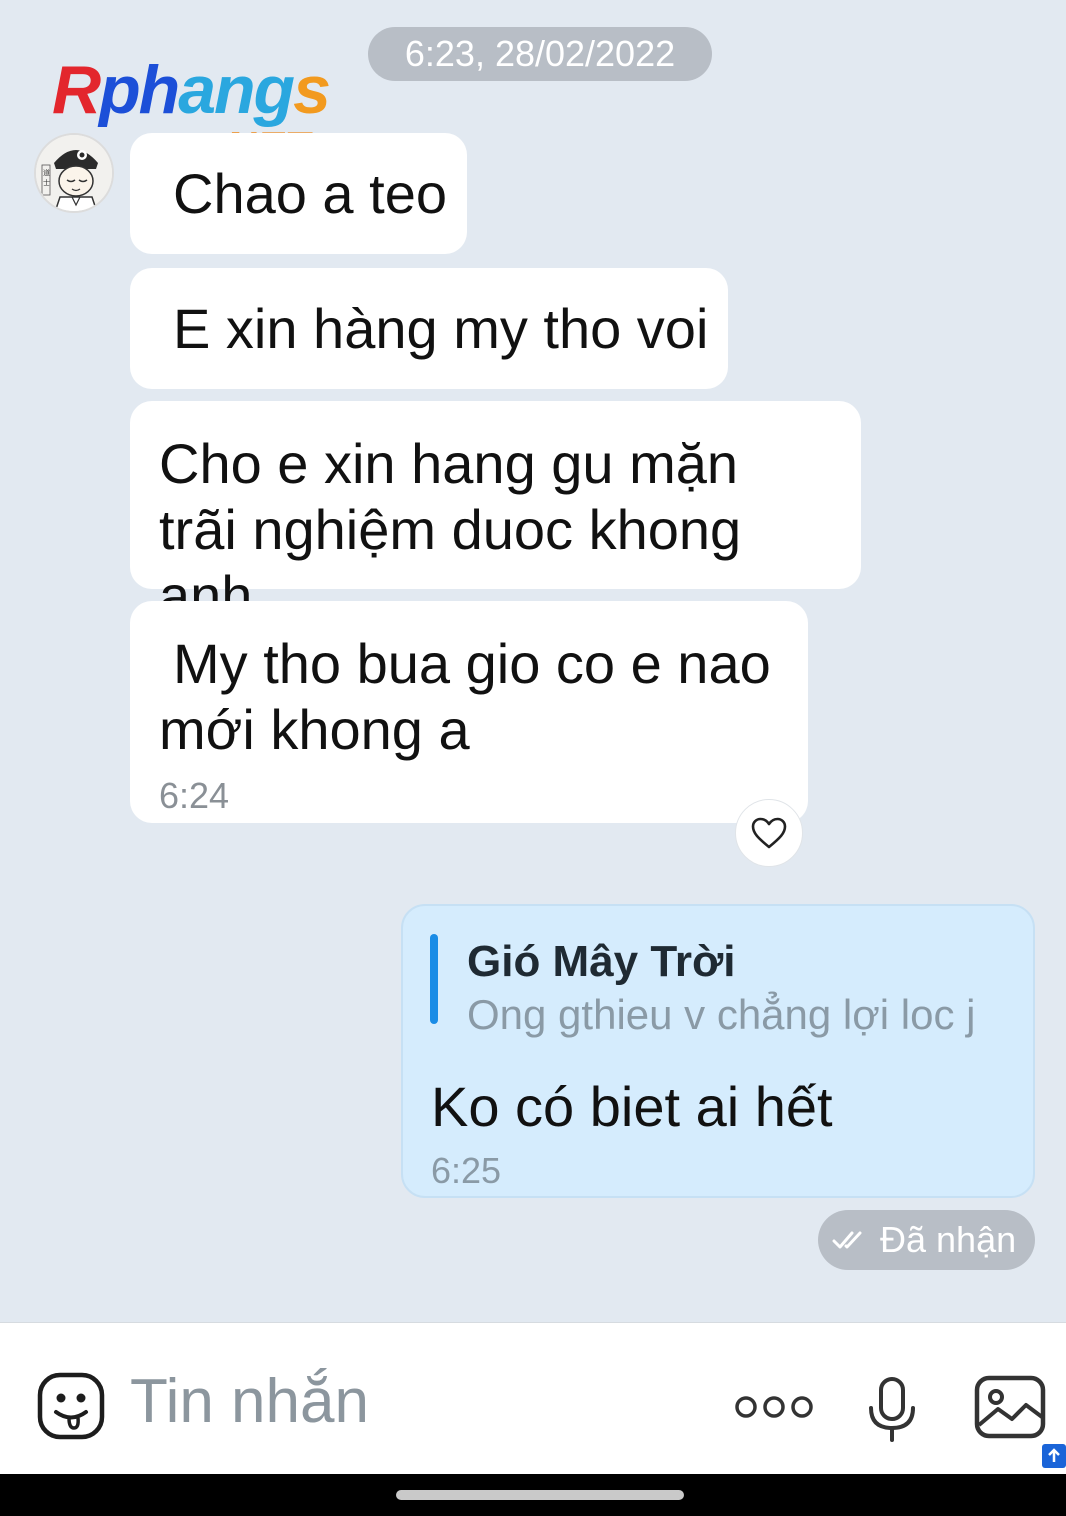  I want to click on message-text: Chao a teo, so click(310, 193).